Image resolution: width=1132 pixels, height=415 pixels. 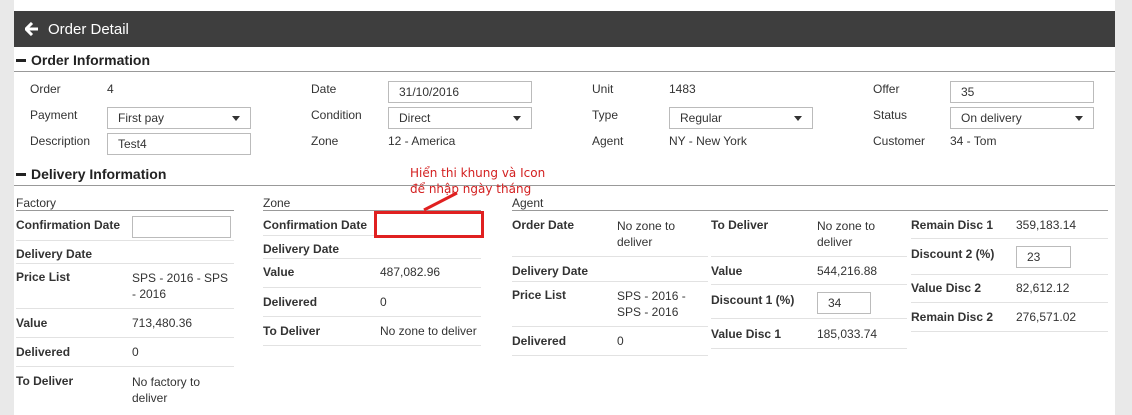 What do you see at coordinates (99, 174) in the screenshot?
I see `delivery-info-title-text: Delivery Information` at bounding box center [99, 174].